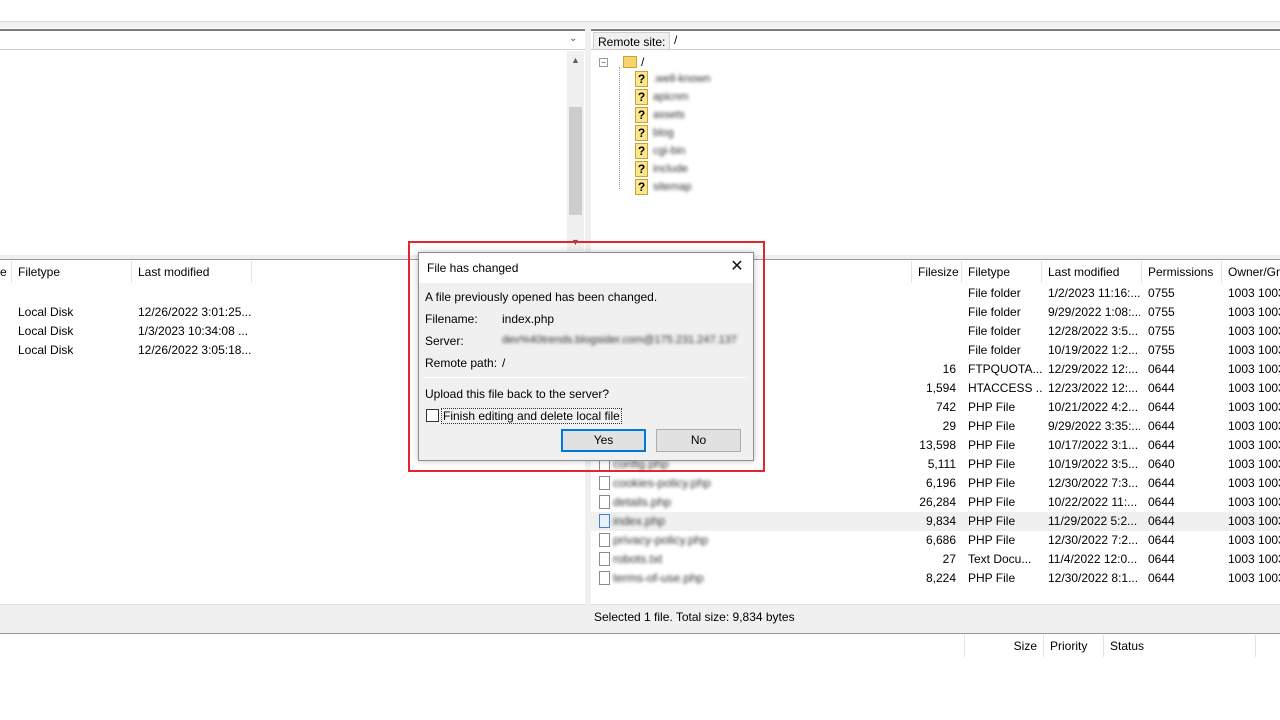 The width and height of the screenshot is (1280, 720). I want to click on remote-path-value: /, so click(504, 363).